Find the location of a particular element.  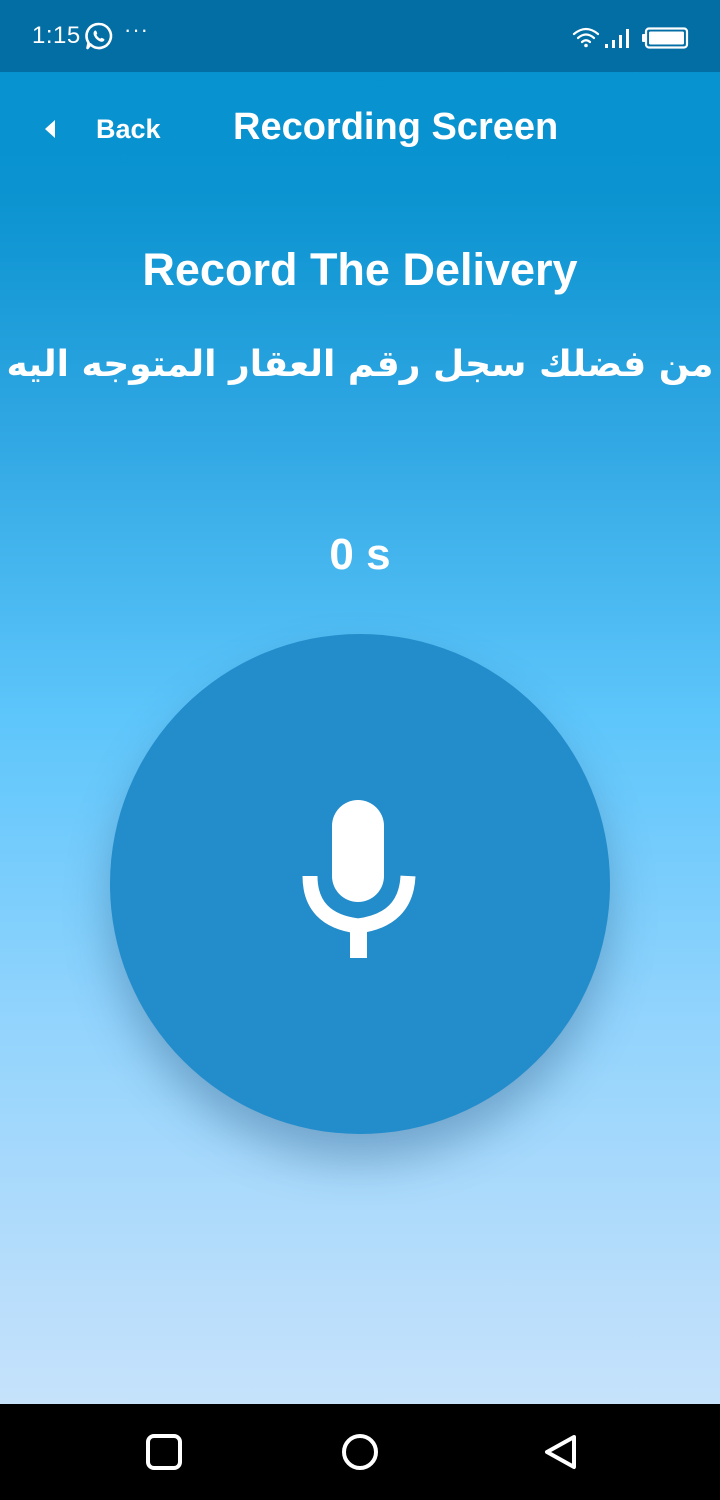

back-button: Back is located at coordinates (100, 129).